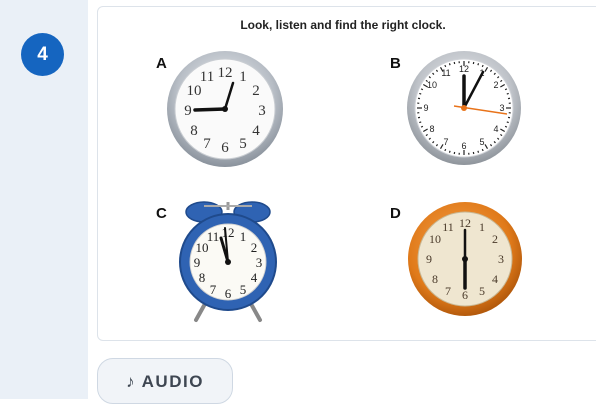 The height and width of the screenshot is (404, 596). What do you see at coordinates (464, 108) in the screenshot?
I see `option-b-clock: 12 11 10 9 8 7 6 5 4 3 2 1` at bounding box center [464, 108].